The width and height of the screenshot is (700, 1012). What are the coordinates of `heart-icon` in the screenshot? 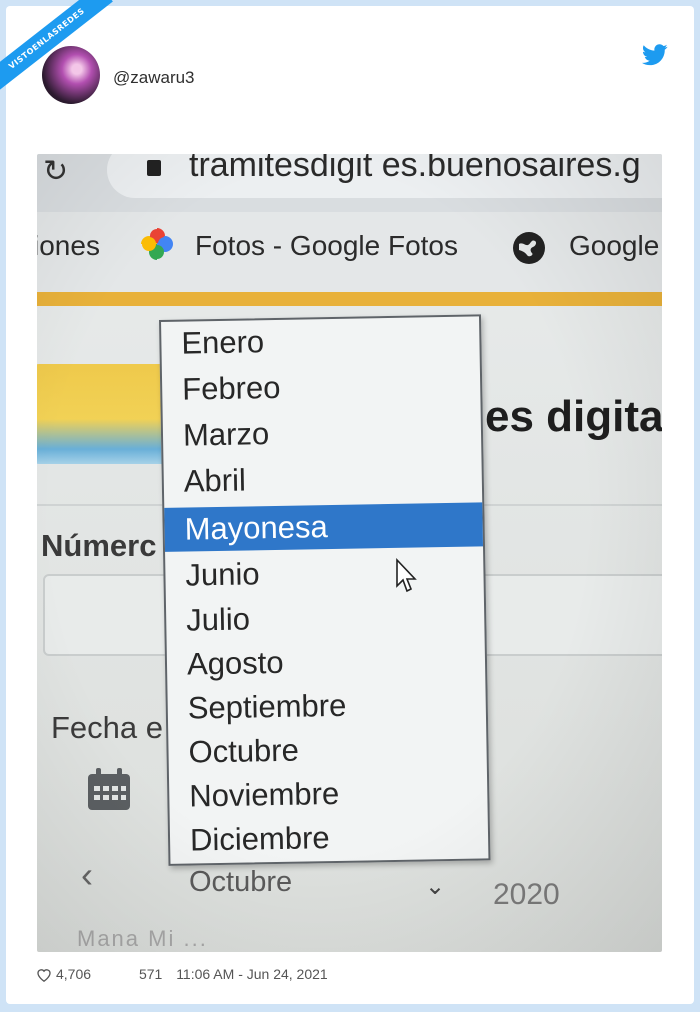 It's located at (44, 974).